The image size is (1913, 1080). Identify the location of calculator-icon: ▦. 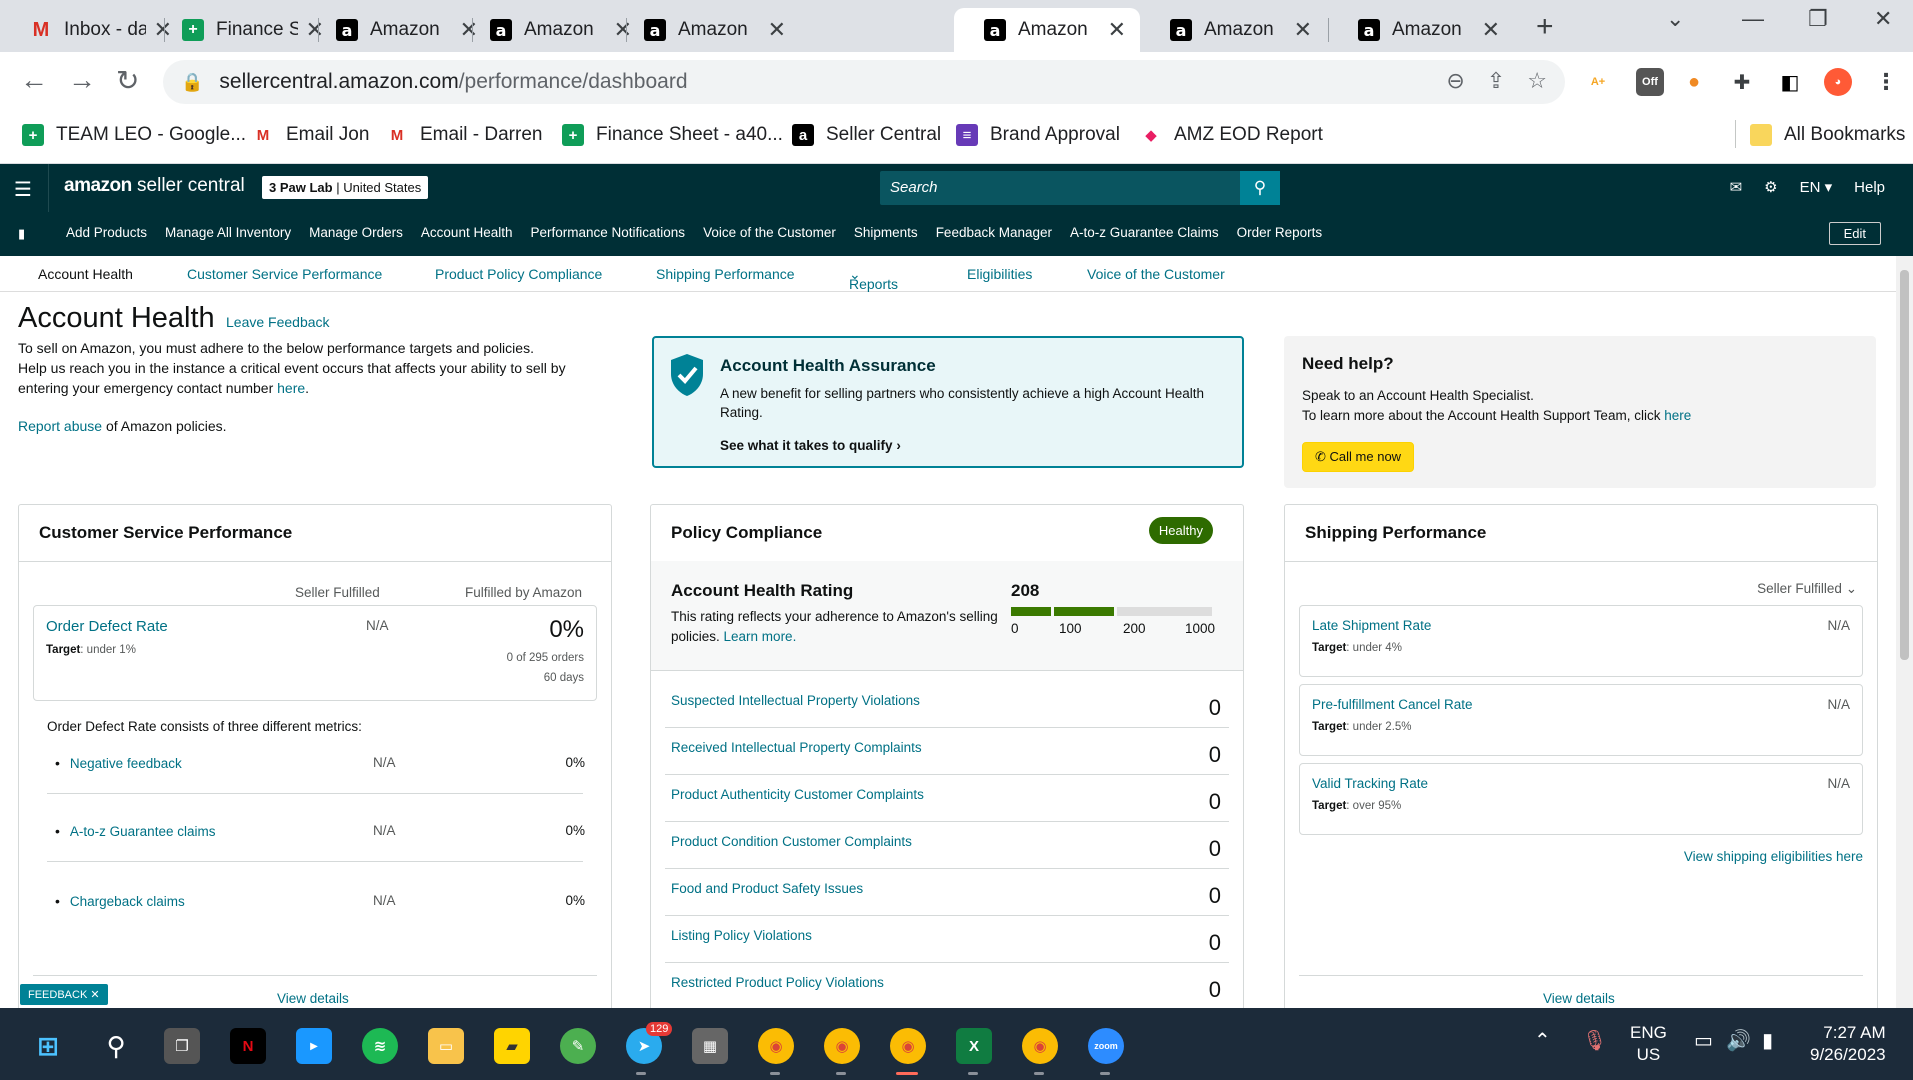
(710, 1046).